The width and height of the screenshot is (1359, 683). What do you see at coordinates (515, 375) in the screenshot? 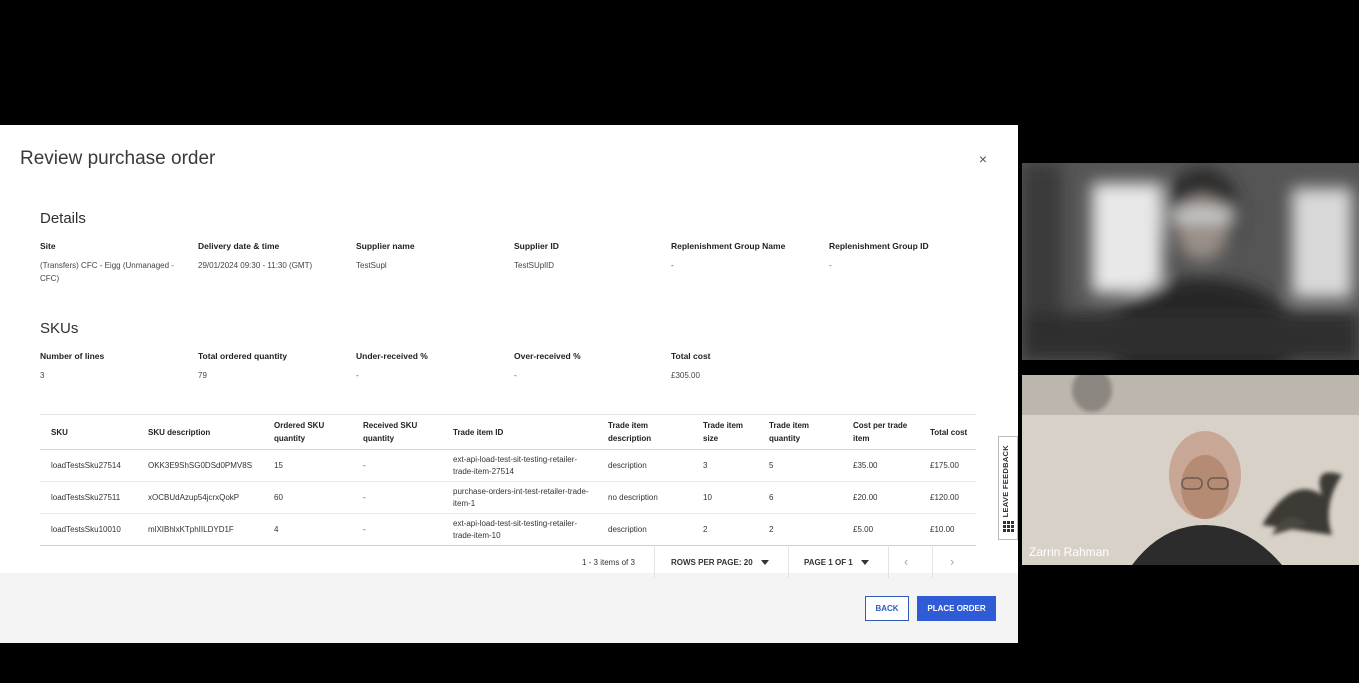
I see `over-received-value: -` at bounding box center [515, 375].